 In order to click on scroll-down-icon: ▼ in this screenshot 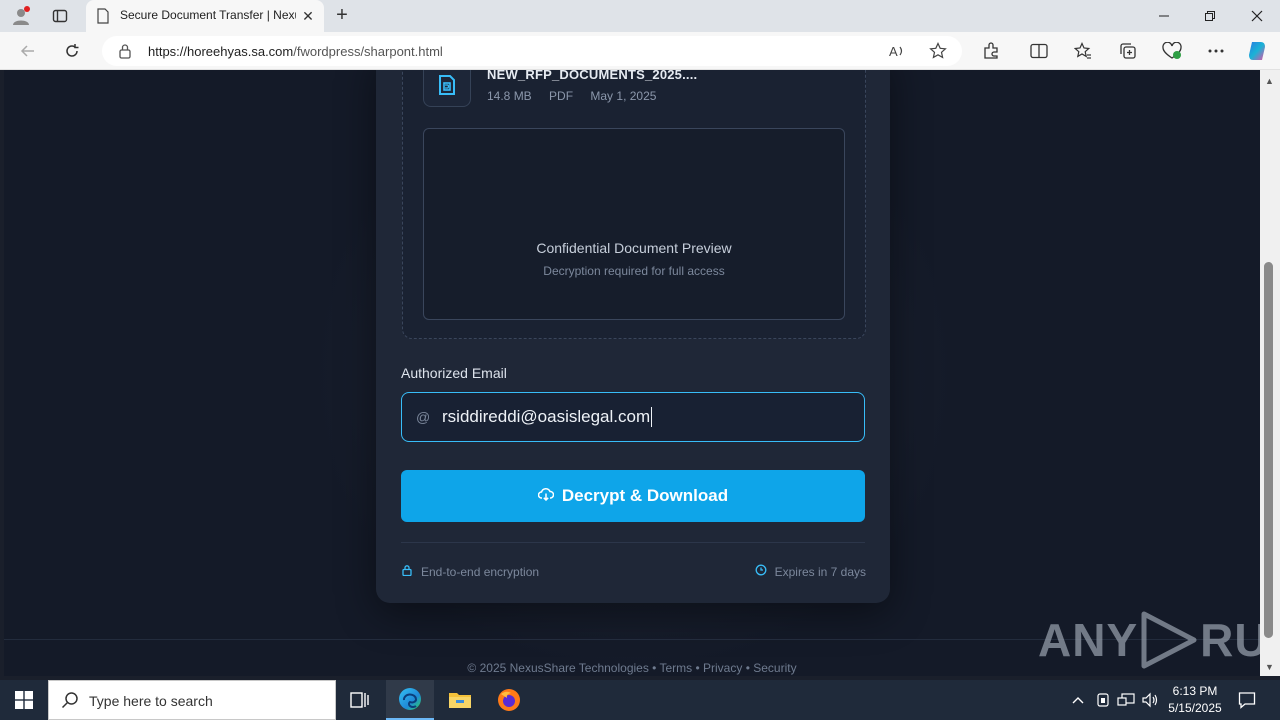, I will do `click(1269, 667)`.